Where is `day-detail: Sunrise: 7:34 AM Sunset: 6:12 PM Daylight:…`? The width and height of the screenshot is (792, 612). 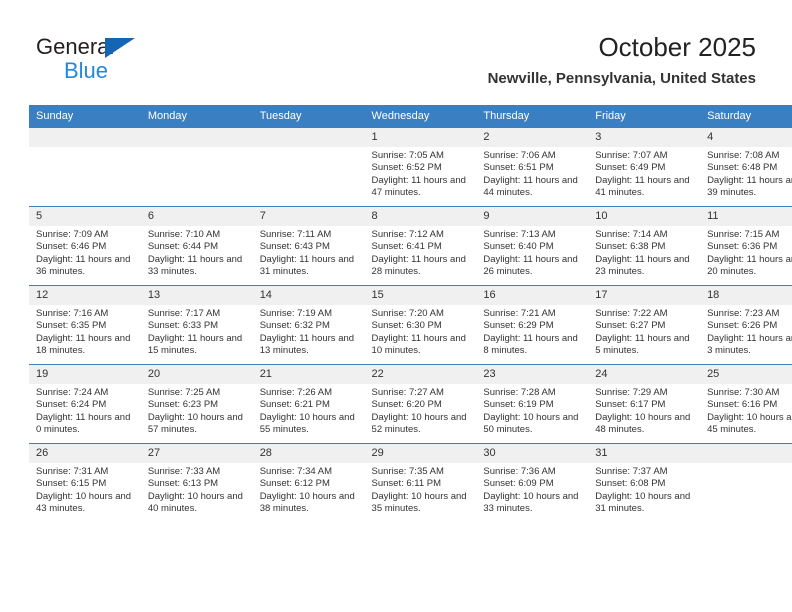
day-detail: Sunrise: 7:34 AM Sunset: 6:12 PM Daylight:… is located at coordinates (309, 489).